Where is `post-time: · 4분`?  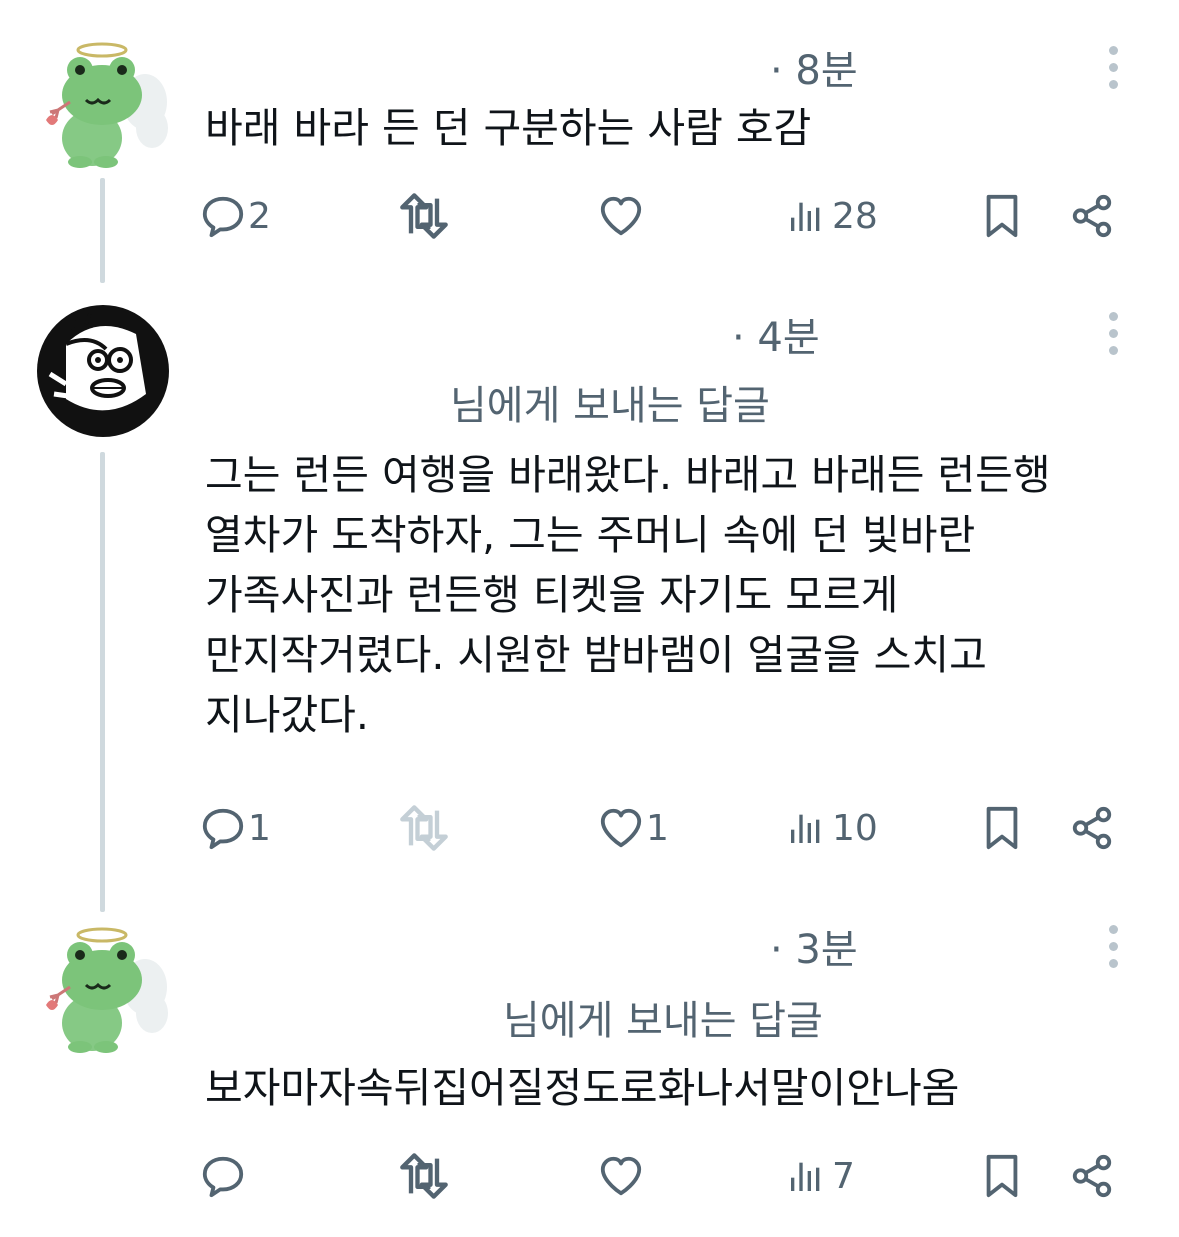
post-time: · 4분 is located at coordinates (776, 338).